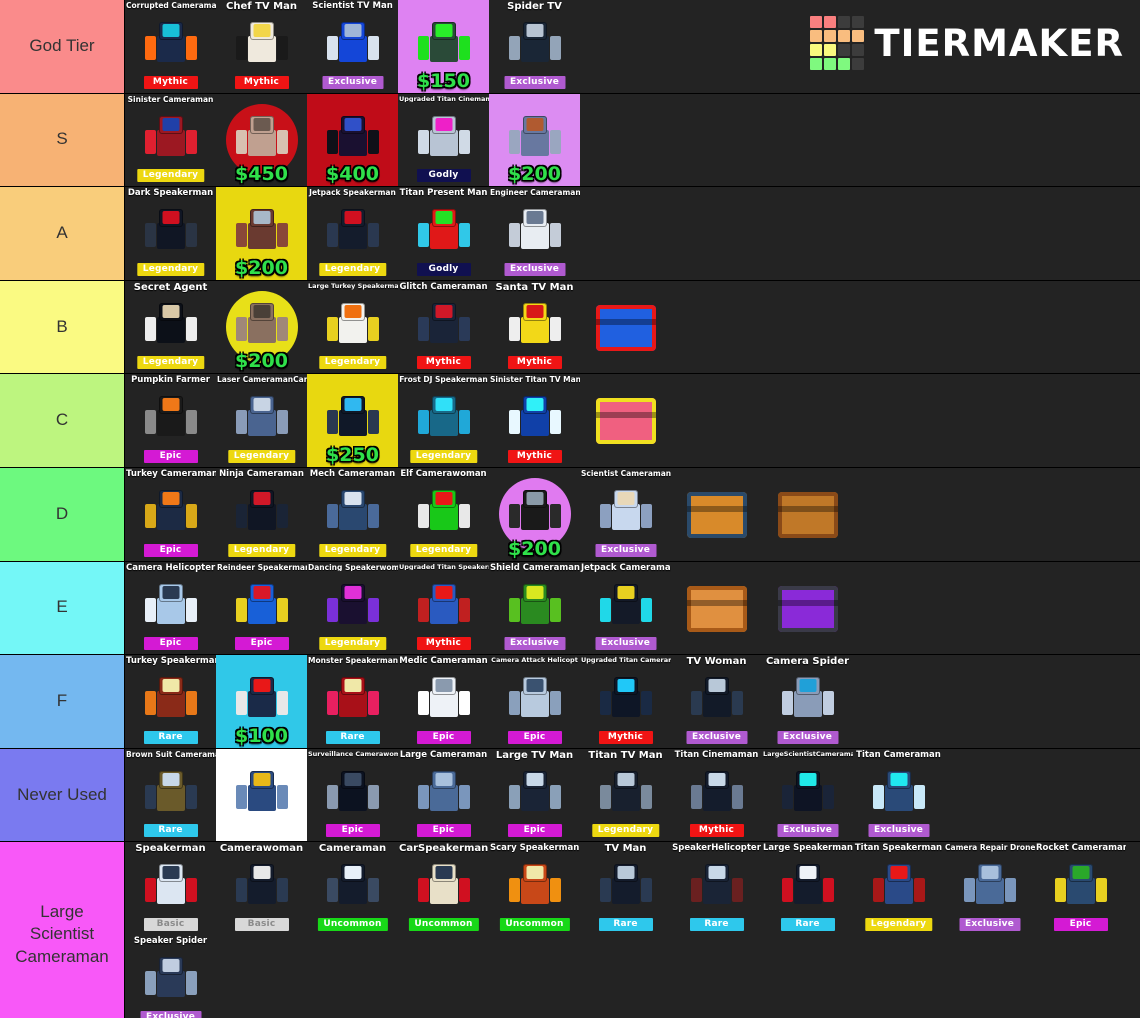 Image resolution: width=1140 pixels, height=1018 pixels. What do you see at coordinates (443, 327) in the screenshot?
I see `tier-item: Glitch Cameraman Mythic` at bounding box center [443, 327].